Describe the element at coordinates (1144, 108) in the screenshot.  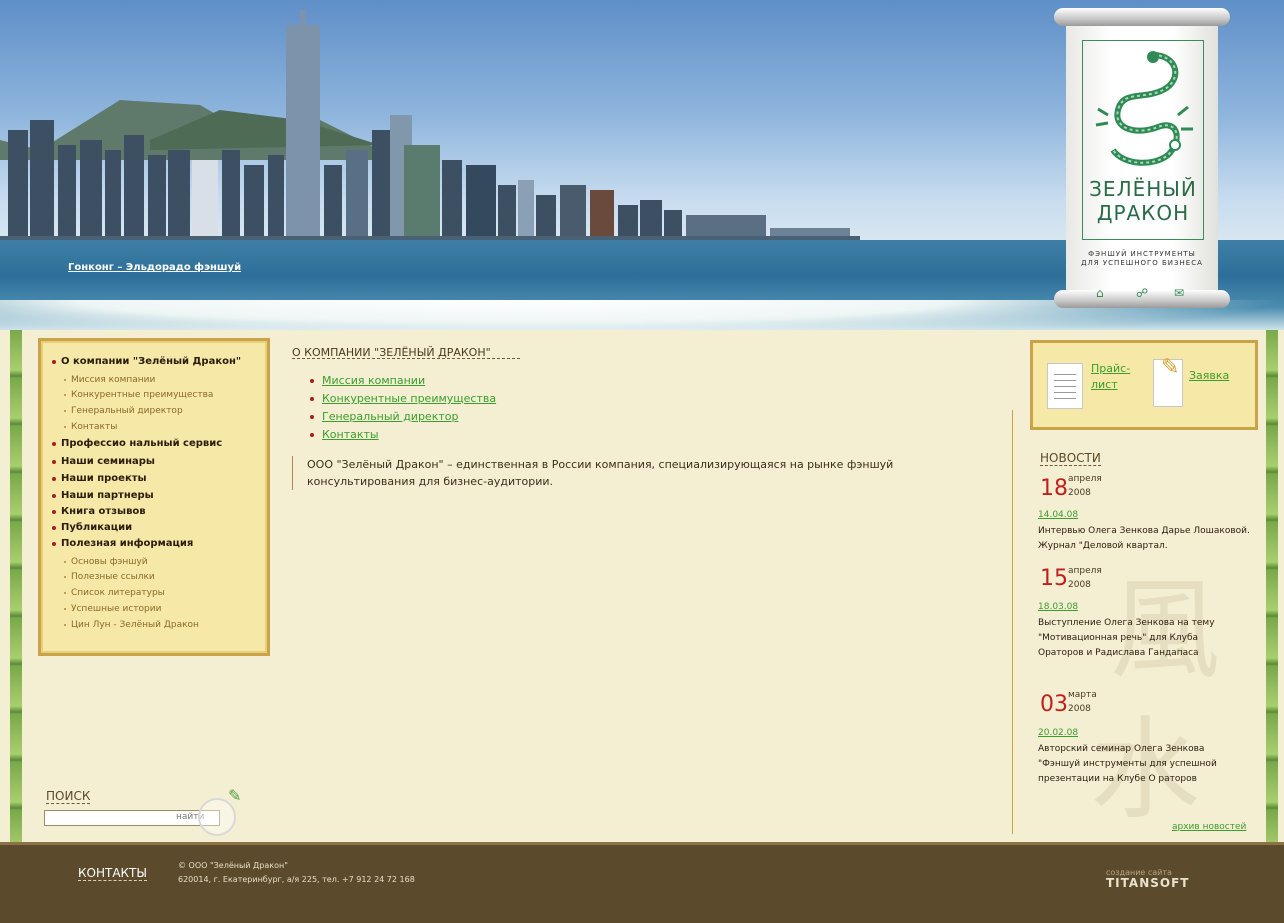
I see `dragon-icon` at that location.